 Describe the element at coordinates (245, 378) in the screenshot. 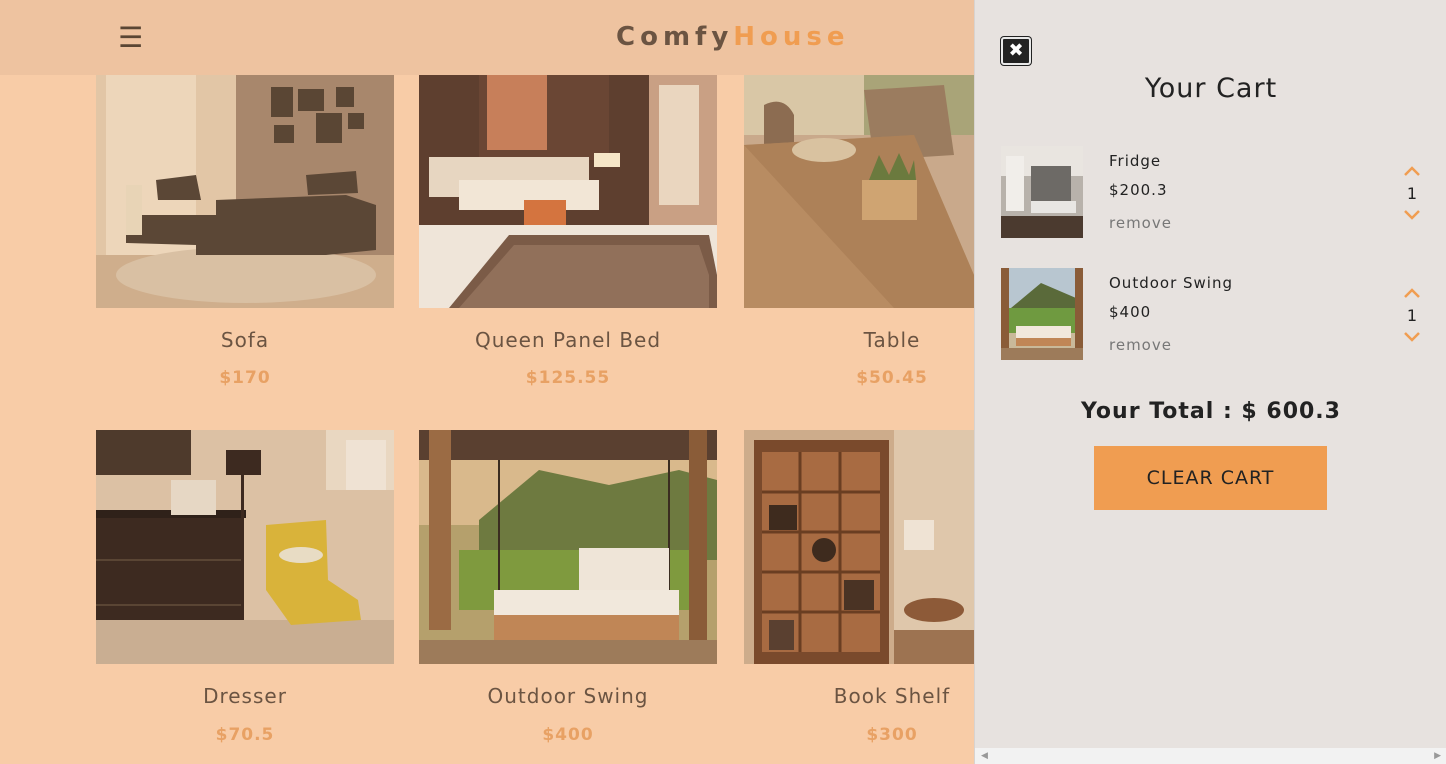

I see `product-price: $170` at that location.